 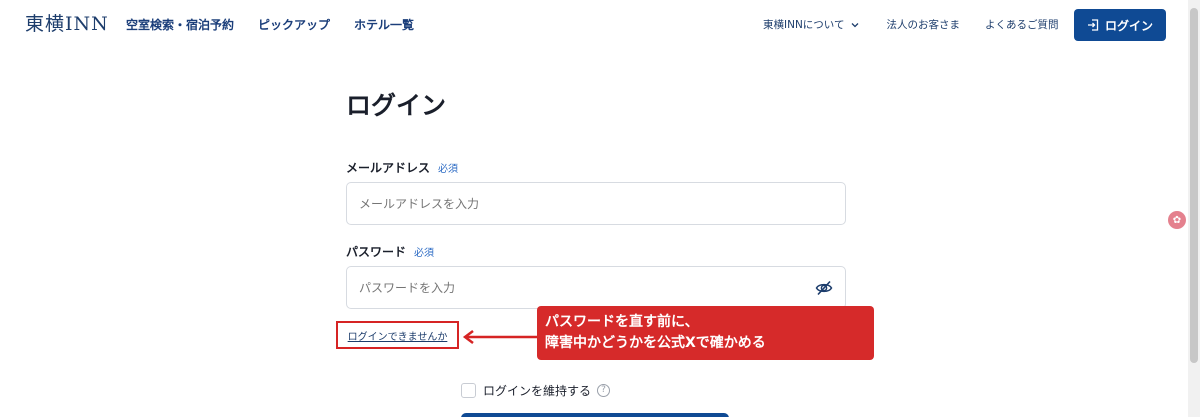 I want to click on annotation-arrow, so click(x=499, y=337).